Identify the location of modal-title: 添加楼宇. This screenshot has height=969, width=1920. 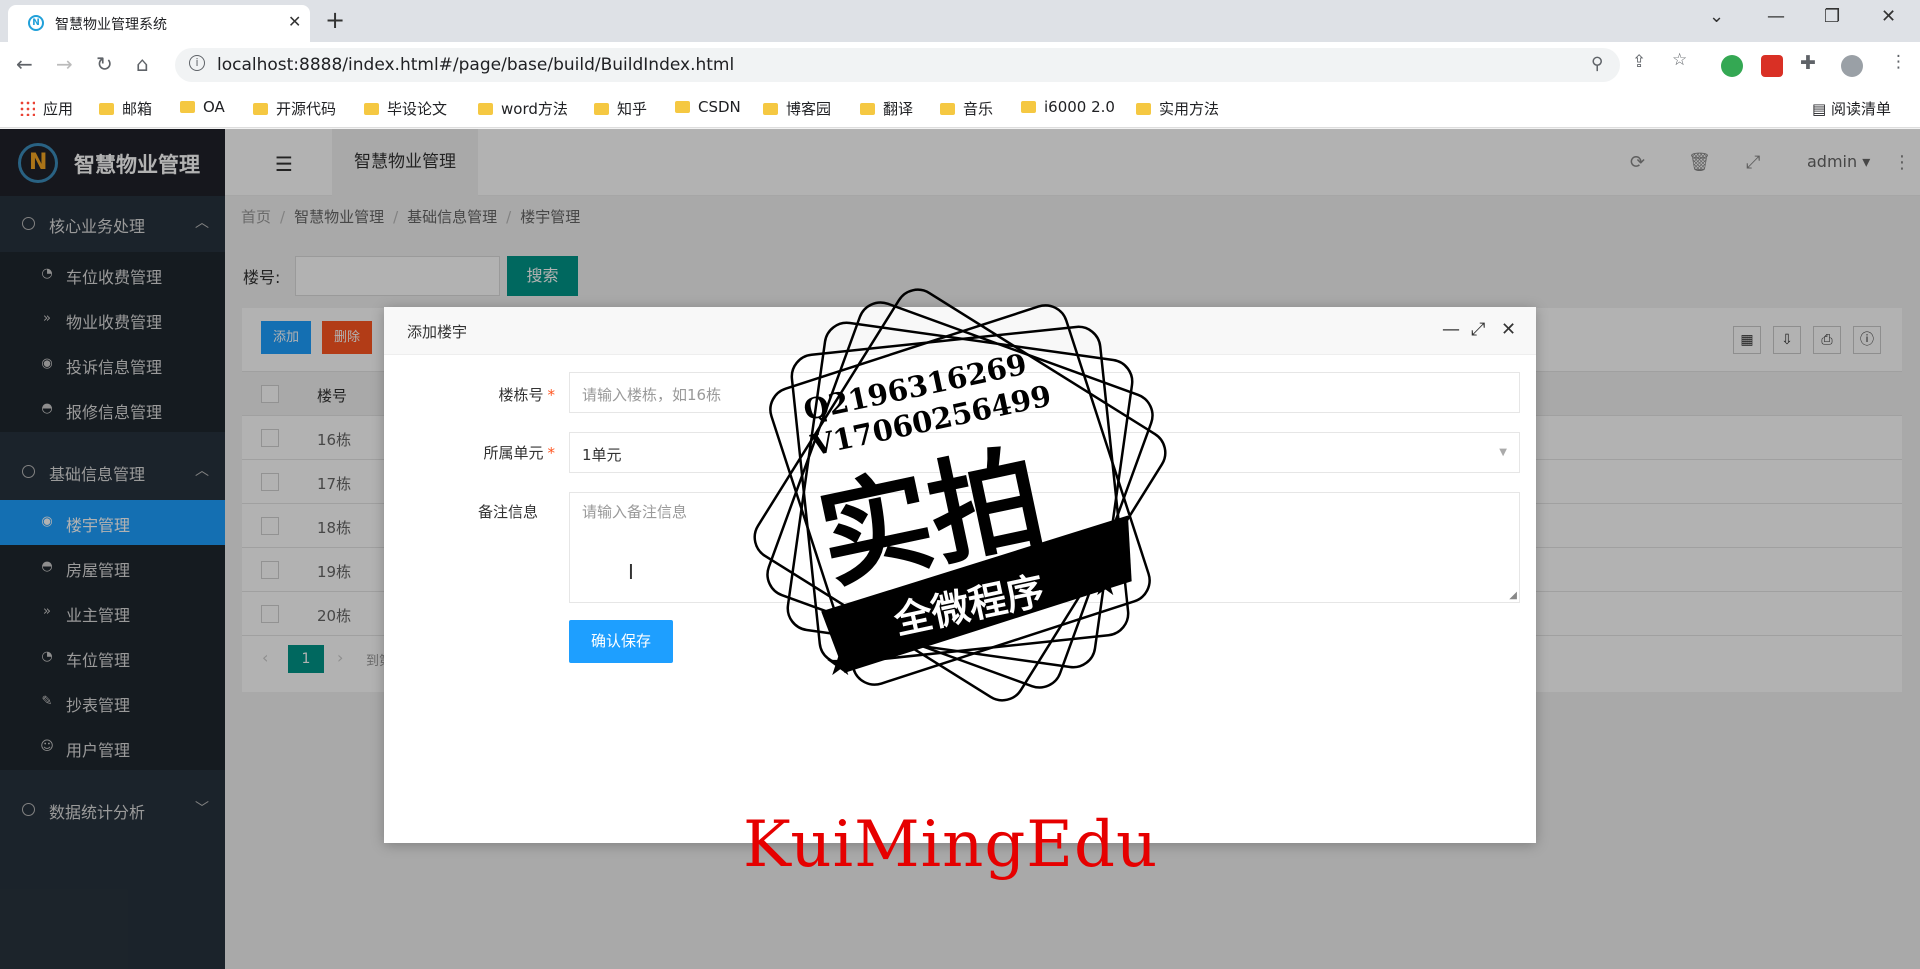
(437, 332).